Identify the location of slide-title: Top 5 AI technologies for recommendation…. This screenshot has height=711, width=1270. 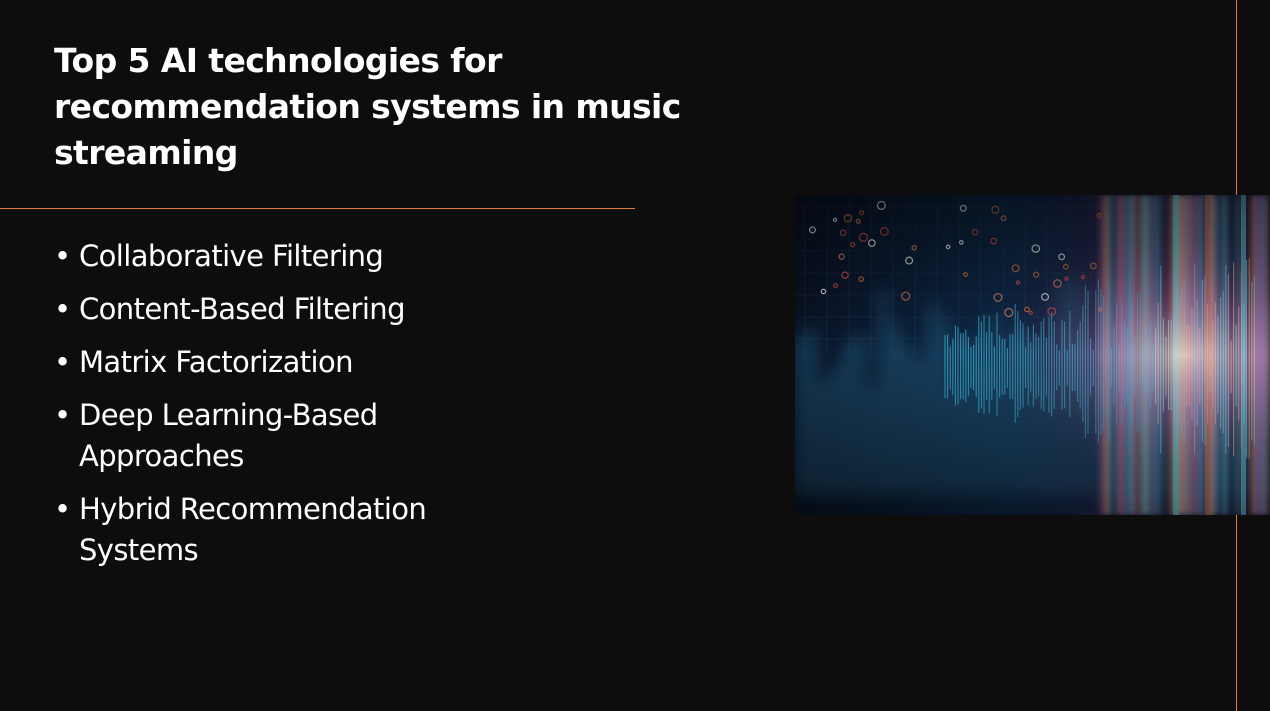
(367, 106).